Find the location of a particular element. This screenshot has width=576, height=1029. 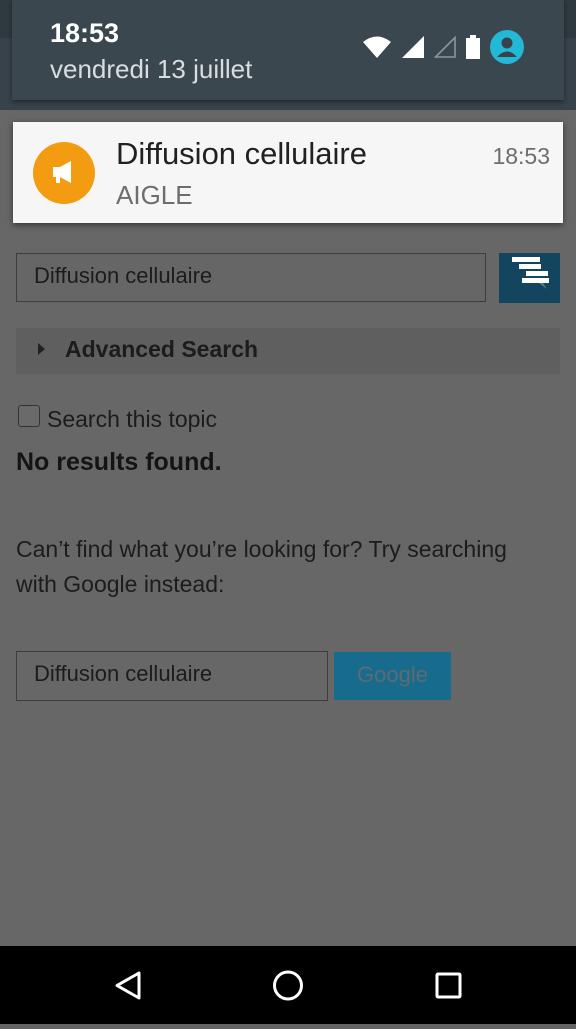

quick-settings-header: 18:53 vendredi 13 juillet is located at coordinates (288, 50).